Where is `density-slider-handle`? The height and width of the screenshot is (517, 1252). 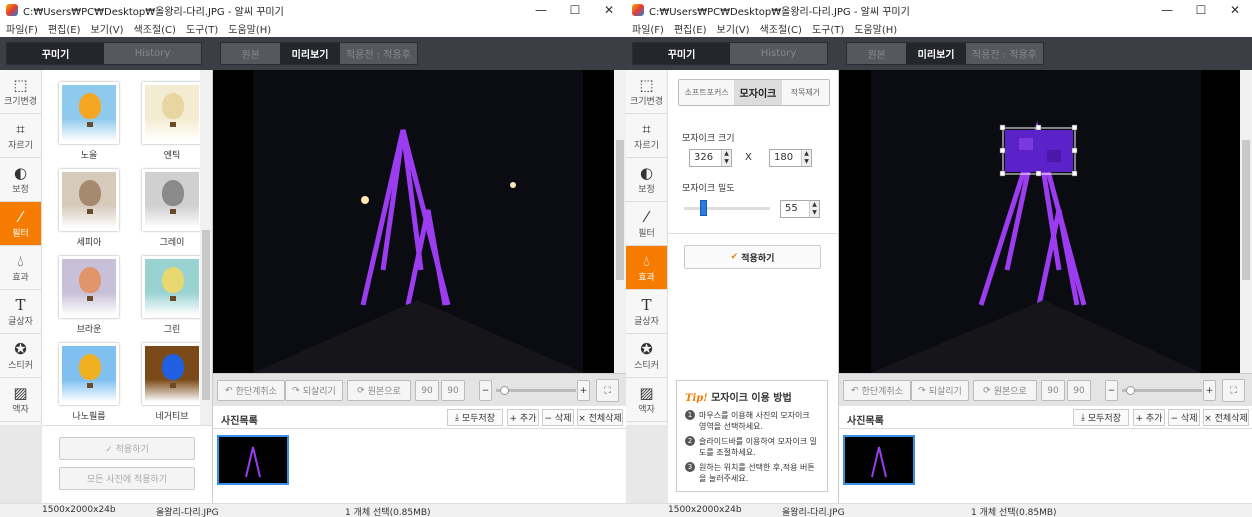 density-slider-handle is located at coordinates (703, 208).